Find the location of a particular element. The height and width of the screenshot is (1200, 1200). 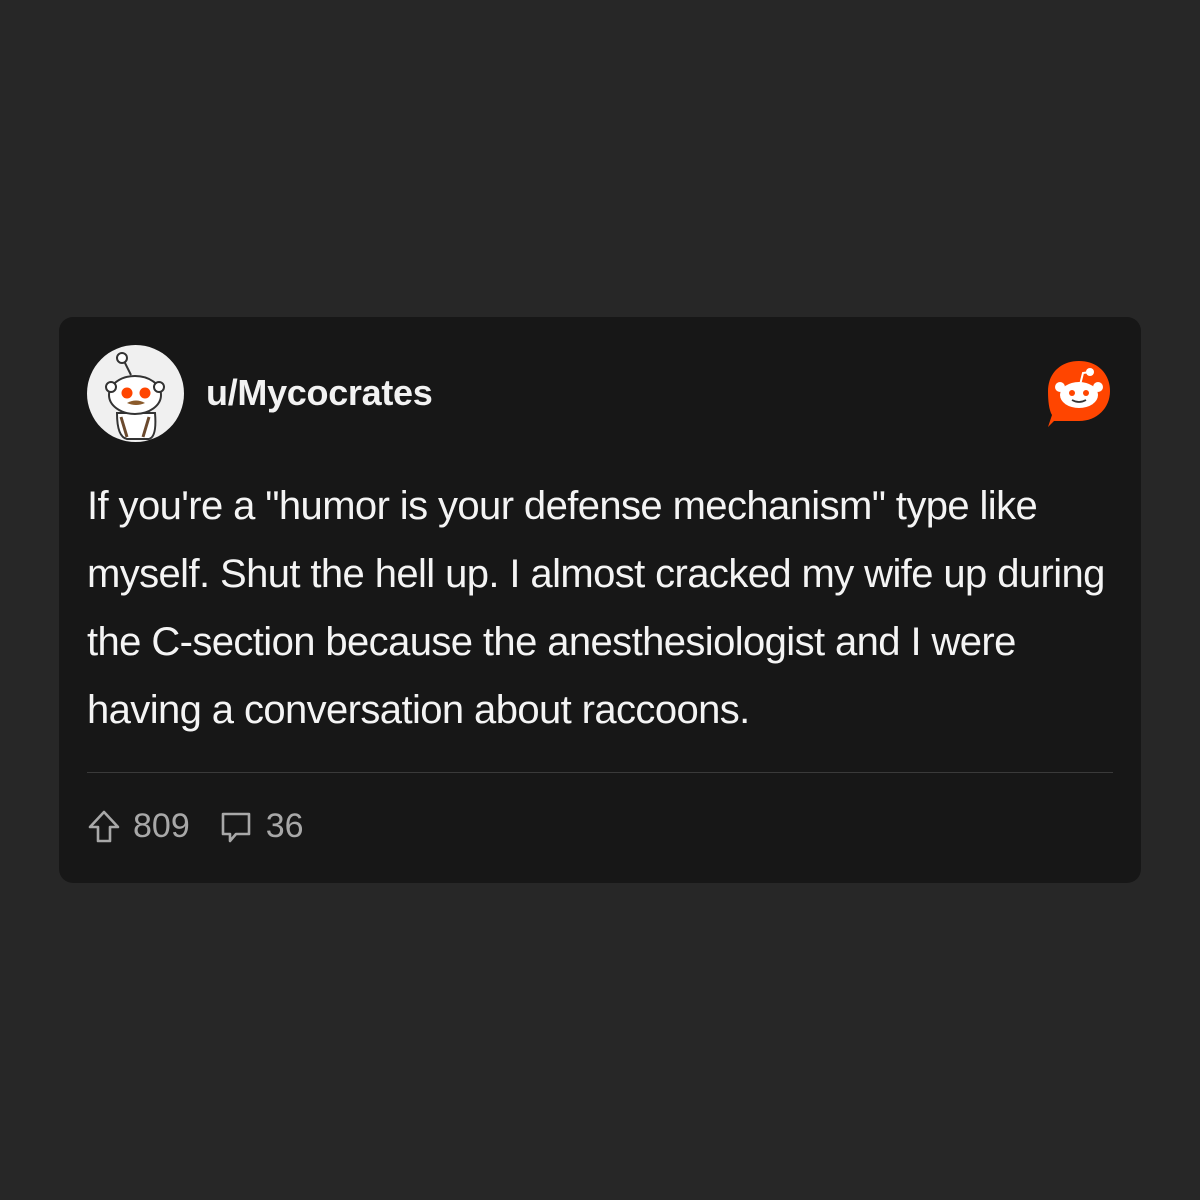

upvote-count: 809 is located at coordinates (161, 826).